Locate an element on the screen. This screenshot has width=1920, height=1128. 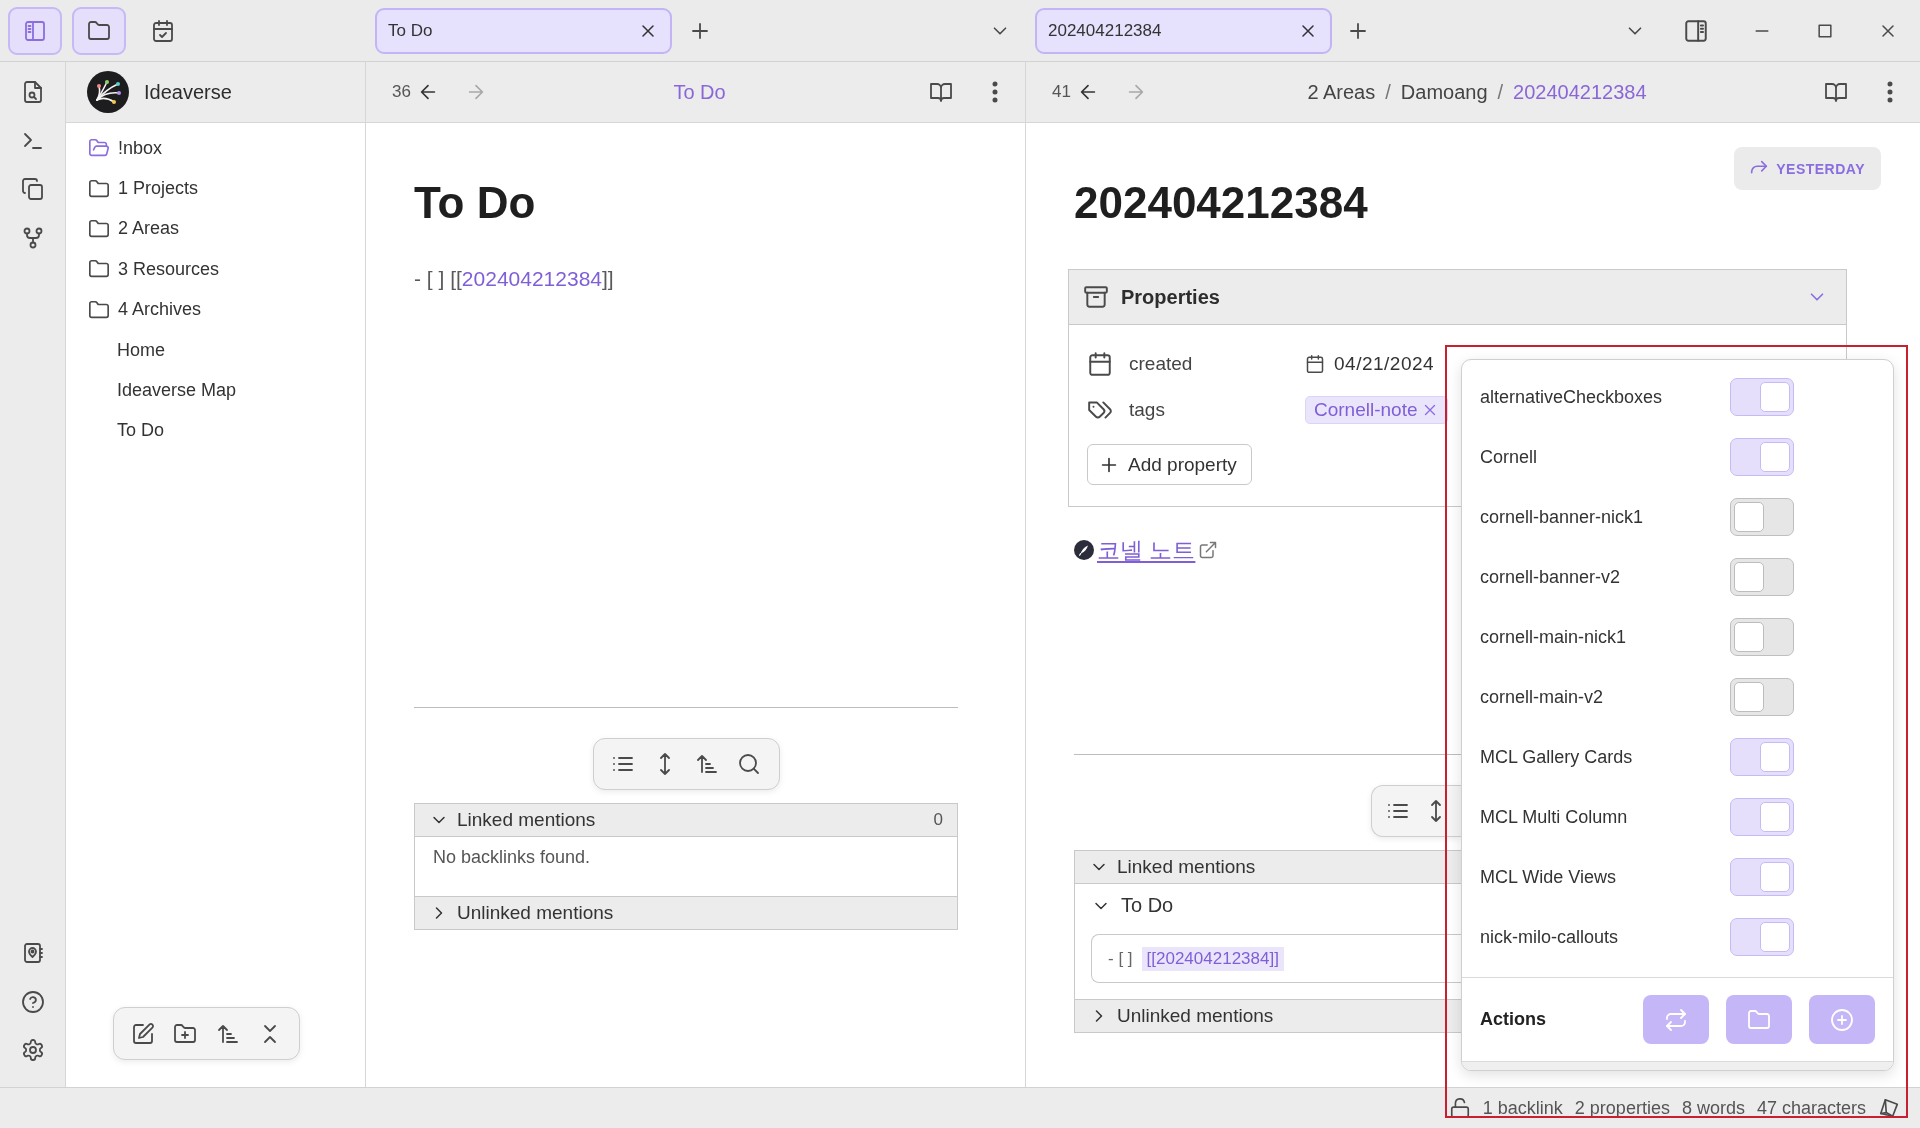
burst-logo-icon is located at coordinates (108, 92).